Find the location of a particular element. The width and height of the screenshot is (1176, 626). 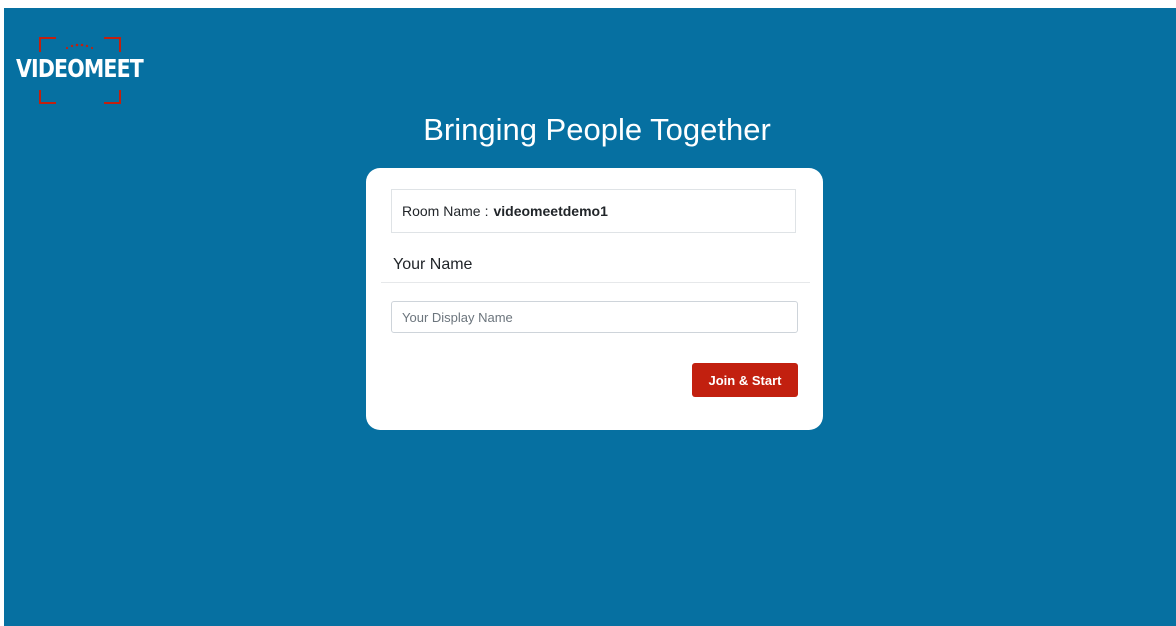

display-name-input is located at coordinates (594, 317).